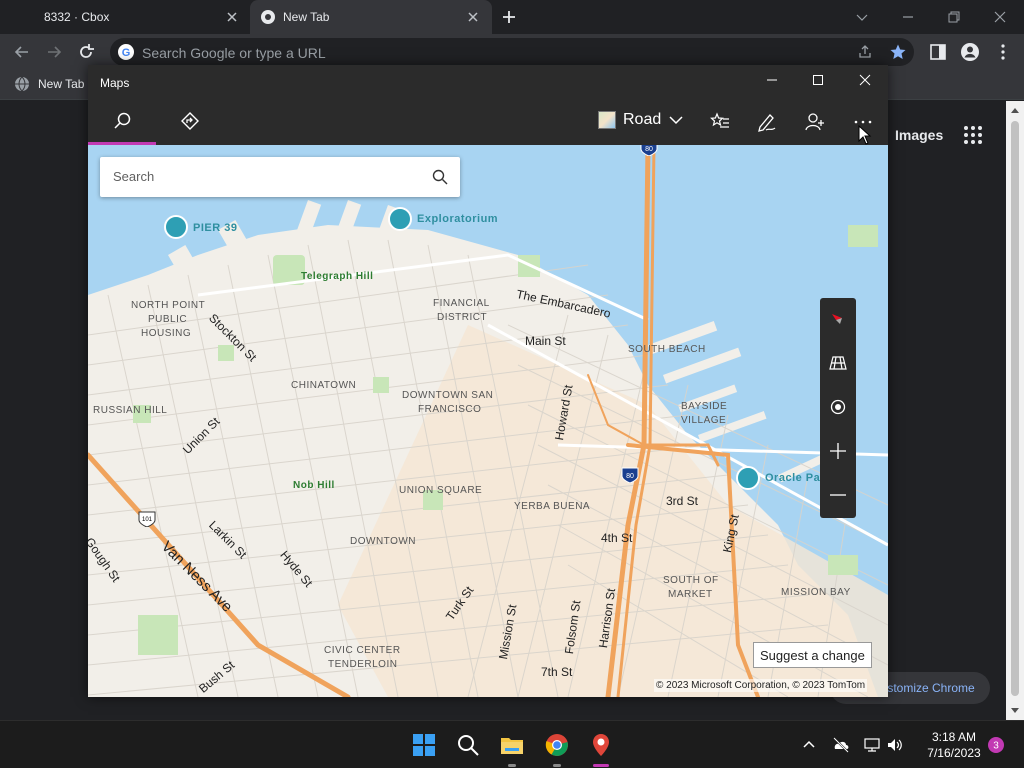 The height and width of the screenshot is (768, 1024). Describe the element at coordinates (970, 52) in the screenshot. I see `profile-icon` at that location.